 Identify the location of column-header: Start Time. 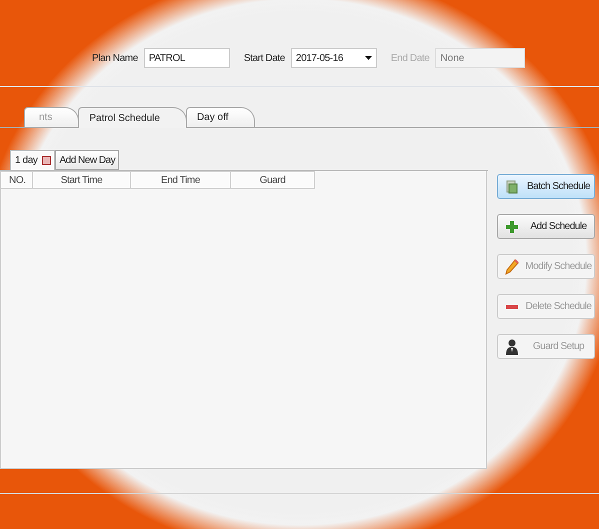
(82, 180).